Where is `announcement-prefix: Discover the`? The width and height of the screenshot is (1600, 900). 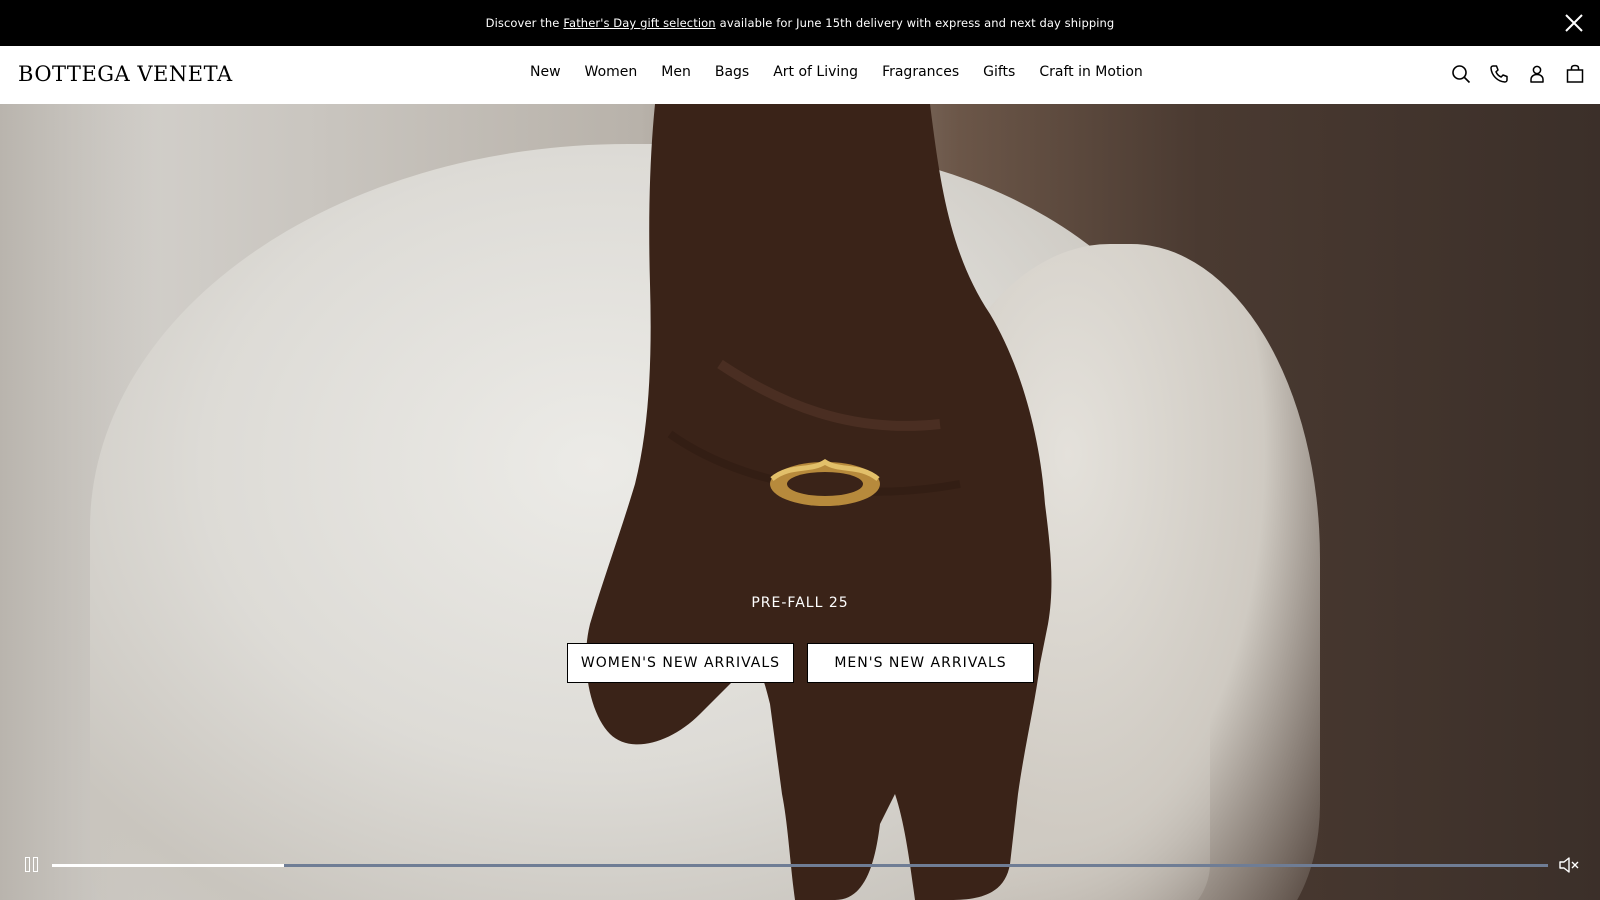
announcement-prefix: Discover the is located at coordinates (522, 23).